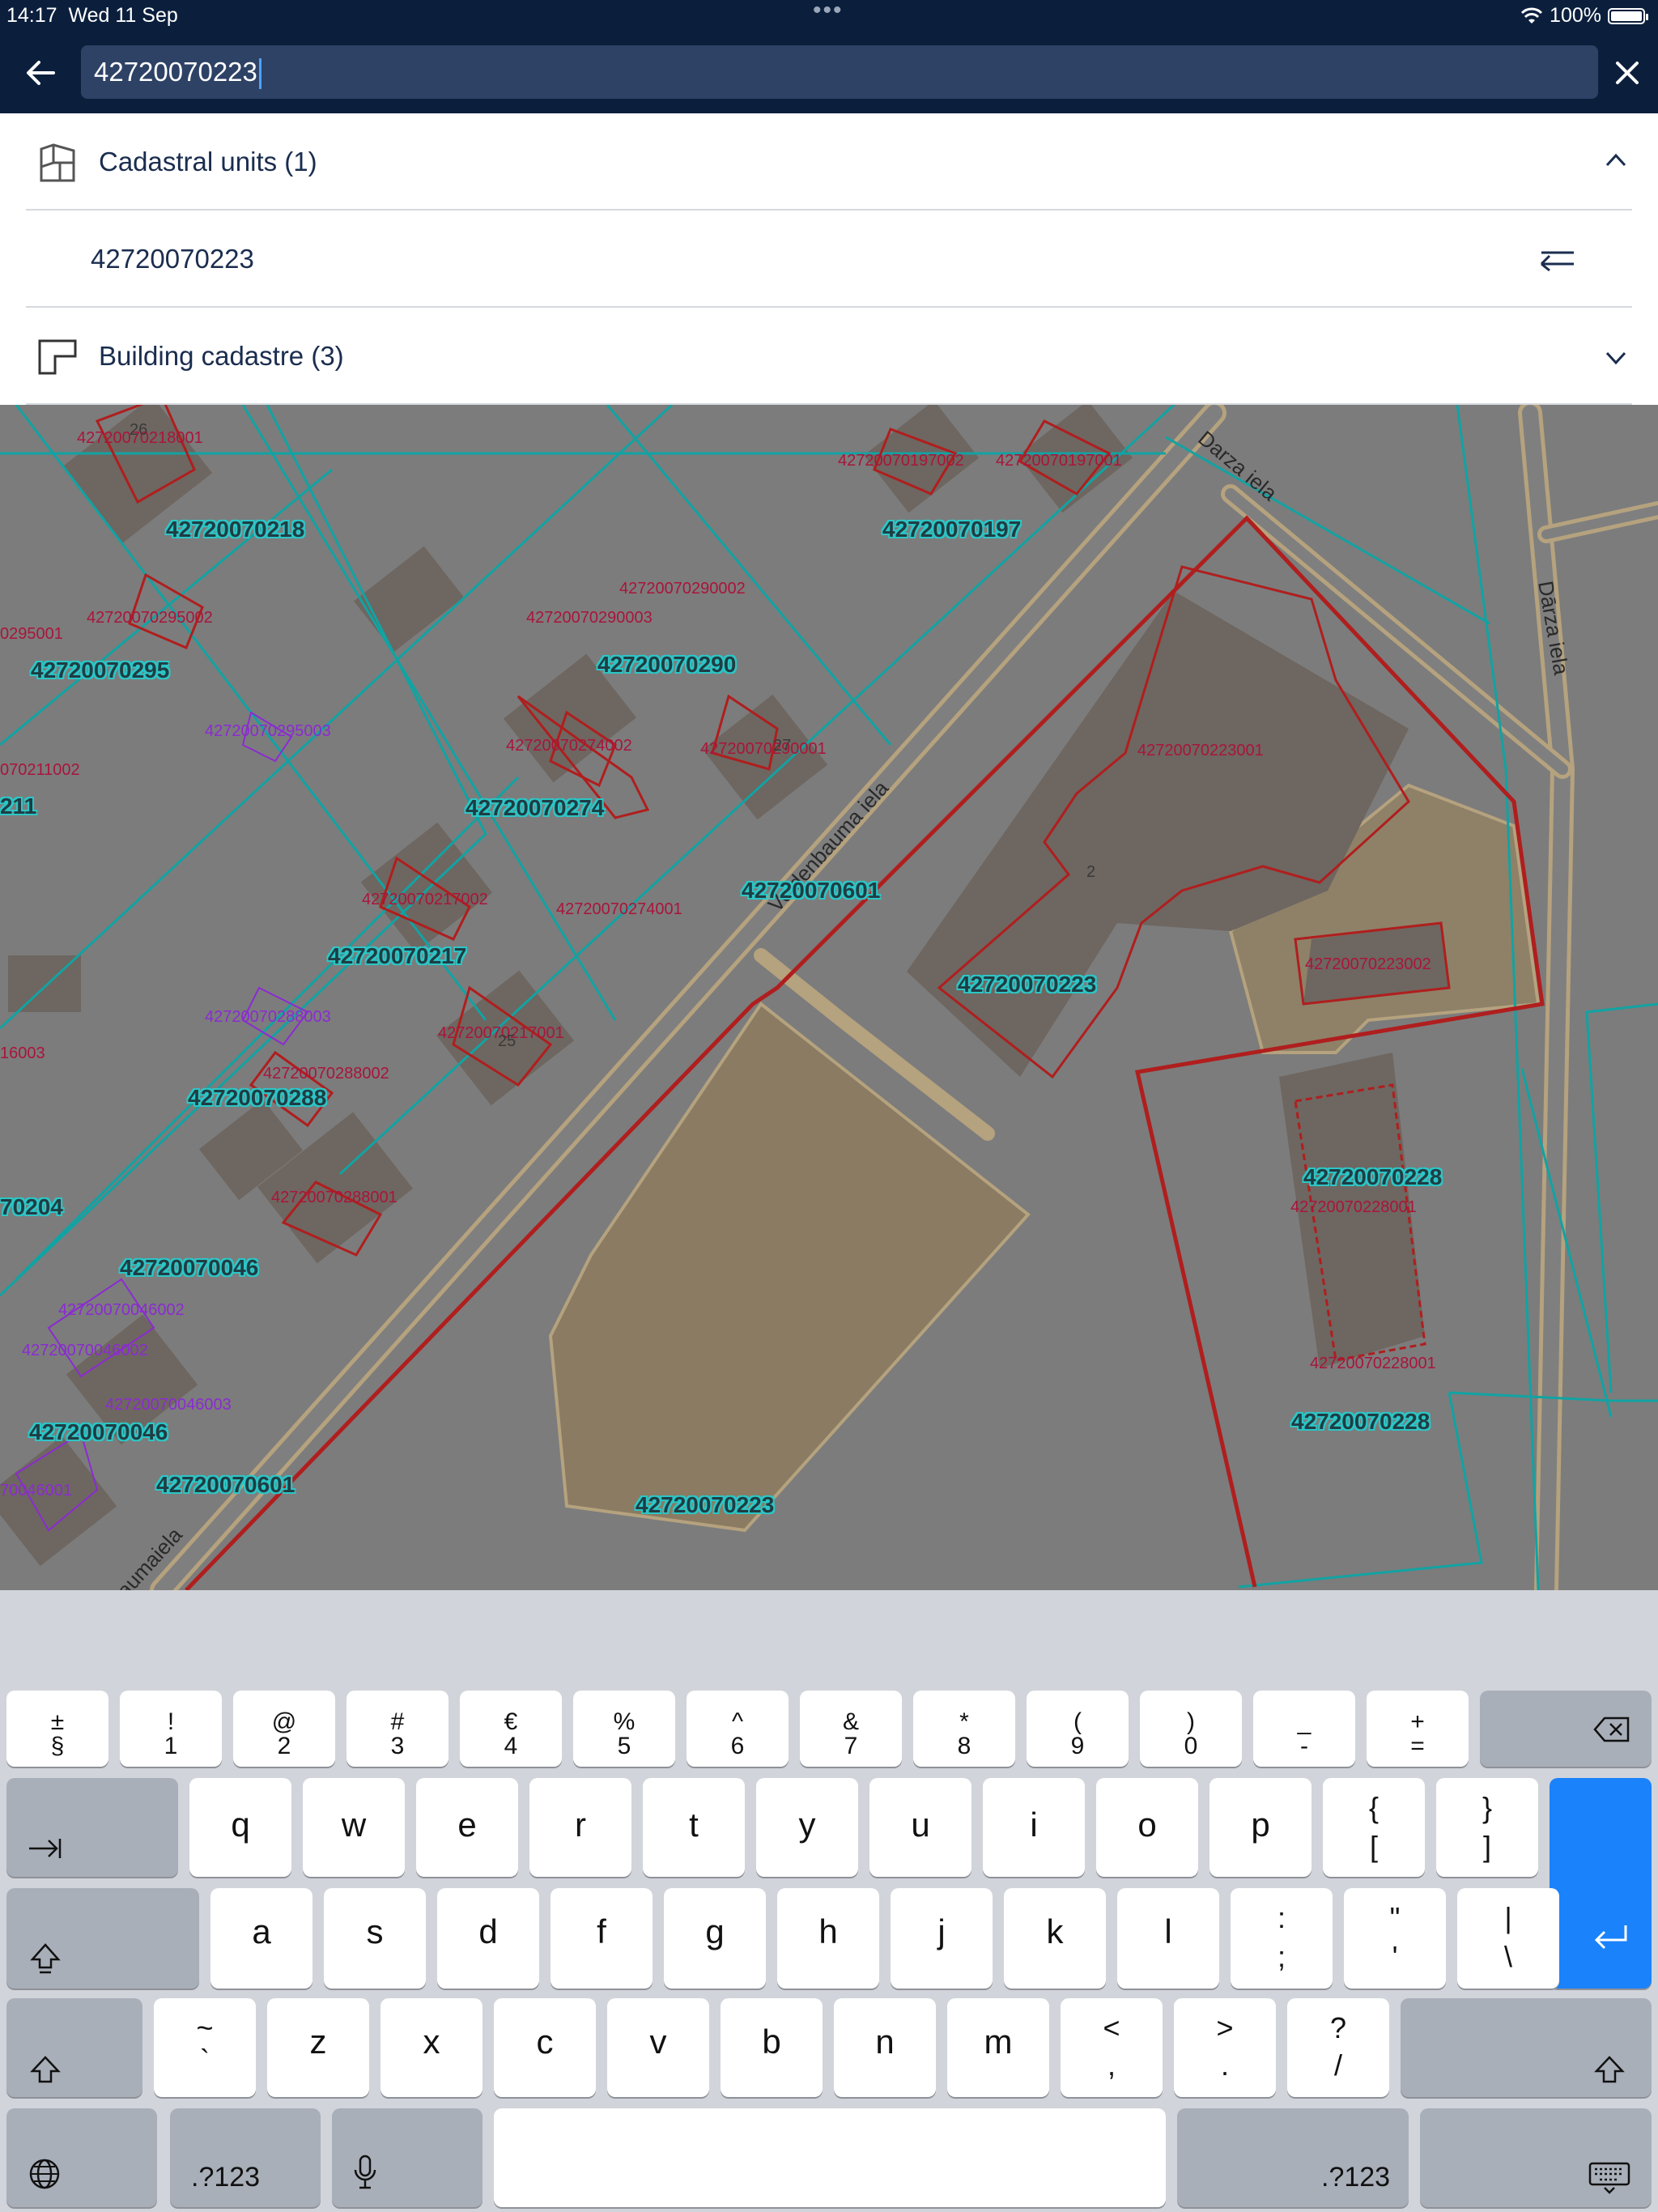 The image size is (1658, 2212). What do you see at coordinates (235, 530) in the screenshot?
I see `parcel-label: 42720070218` at bounding box center [235, 530].